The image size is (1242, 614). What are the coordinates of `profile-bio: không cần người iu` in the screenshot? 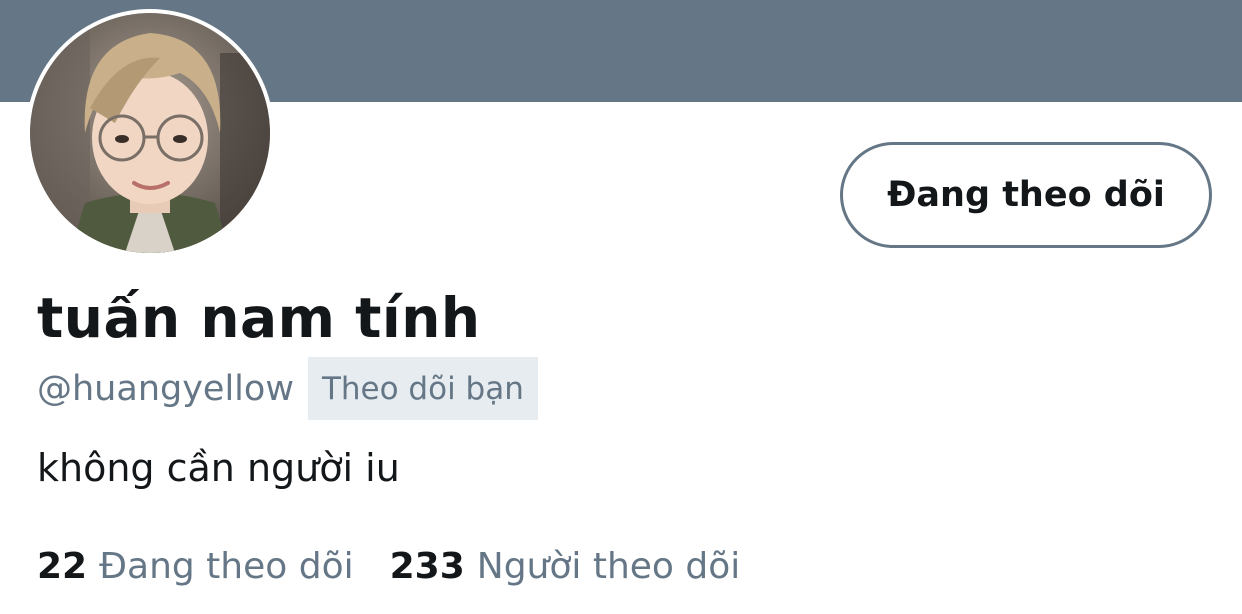 It's located at (218, 468).